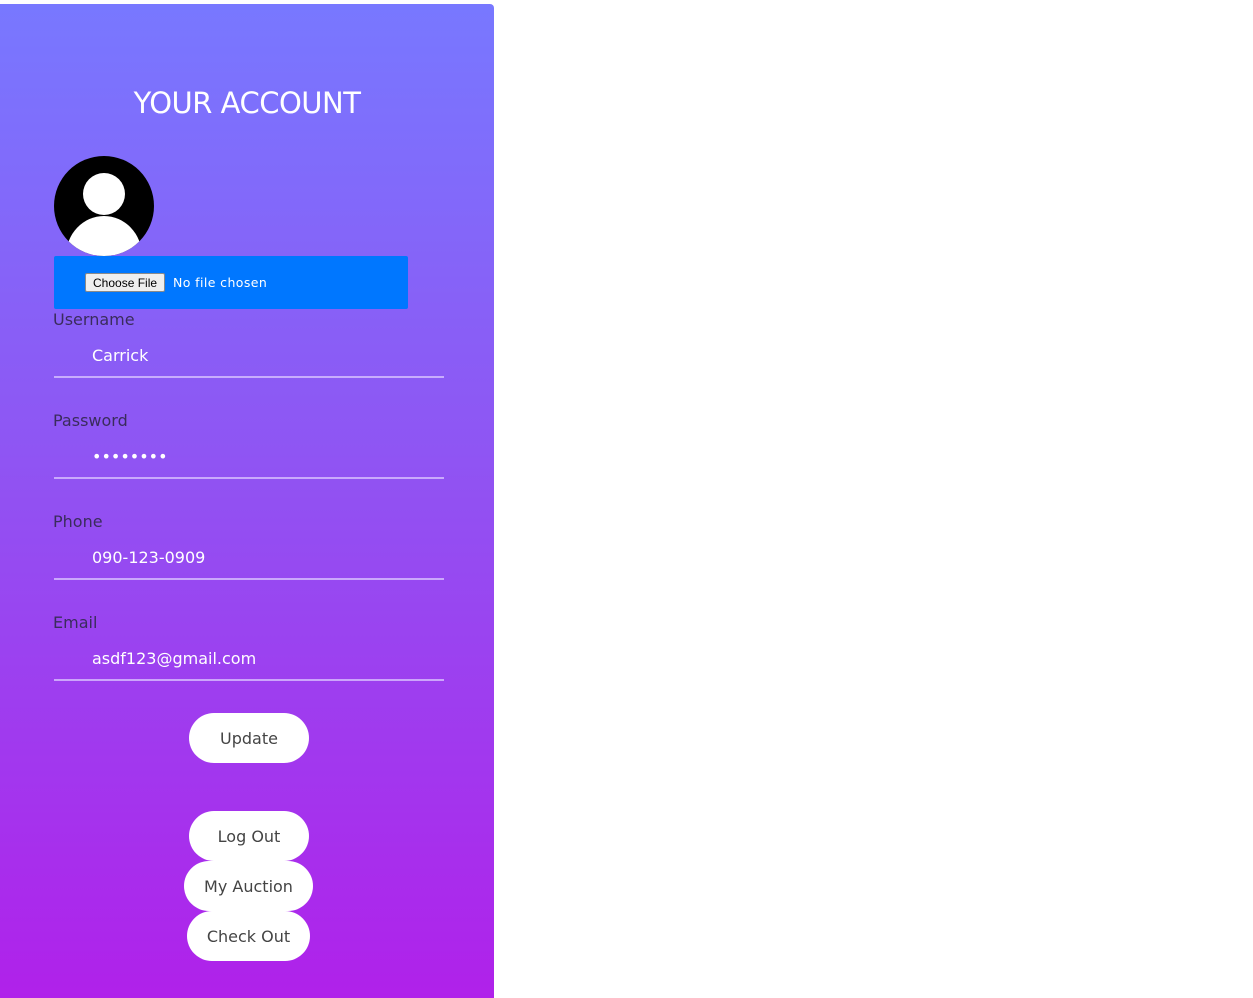 The image size is (1253, 998). I want to click on password-input, so click(249, 457).